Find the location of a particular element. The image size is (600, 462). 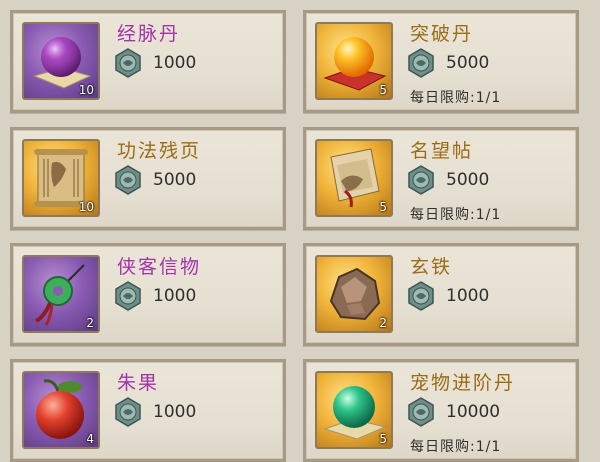

golden-orb-icon: 5 is located at coordinates (354, 61).